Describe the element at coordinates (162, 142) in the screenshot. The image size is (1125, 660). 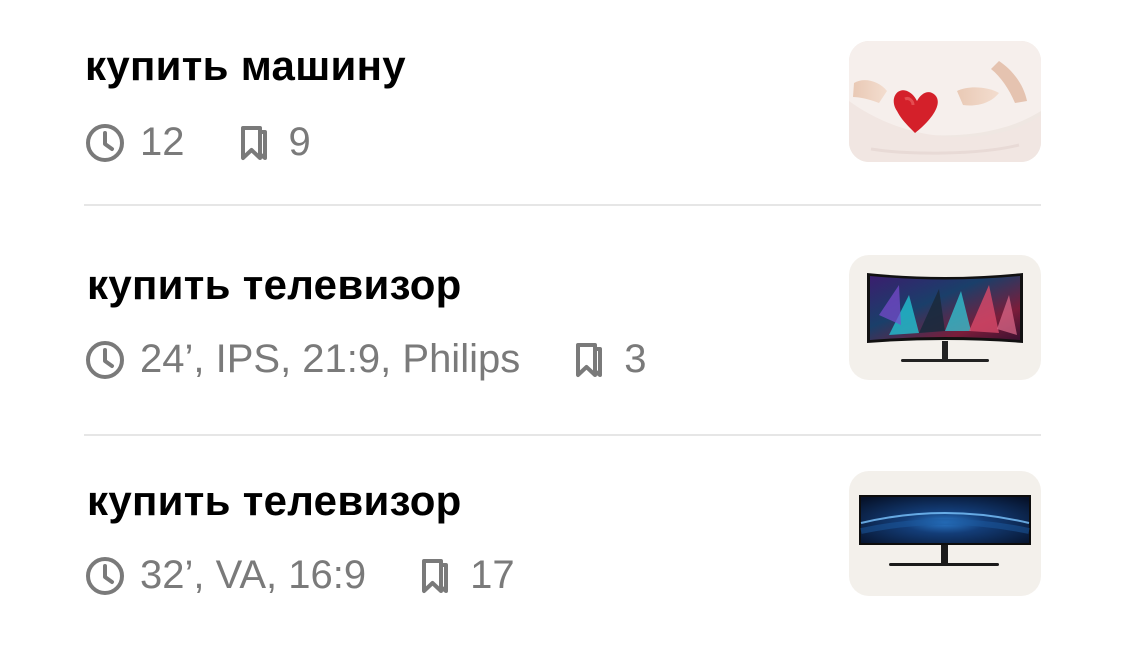
I see `item-detail: 12` at that location.